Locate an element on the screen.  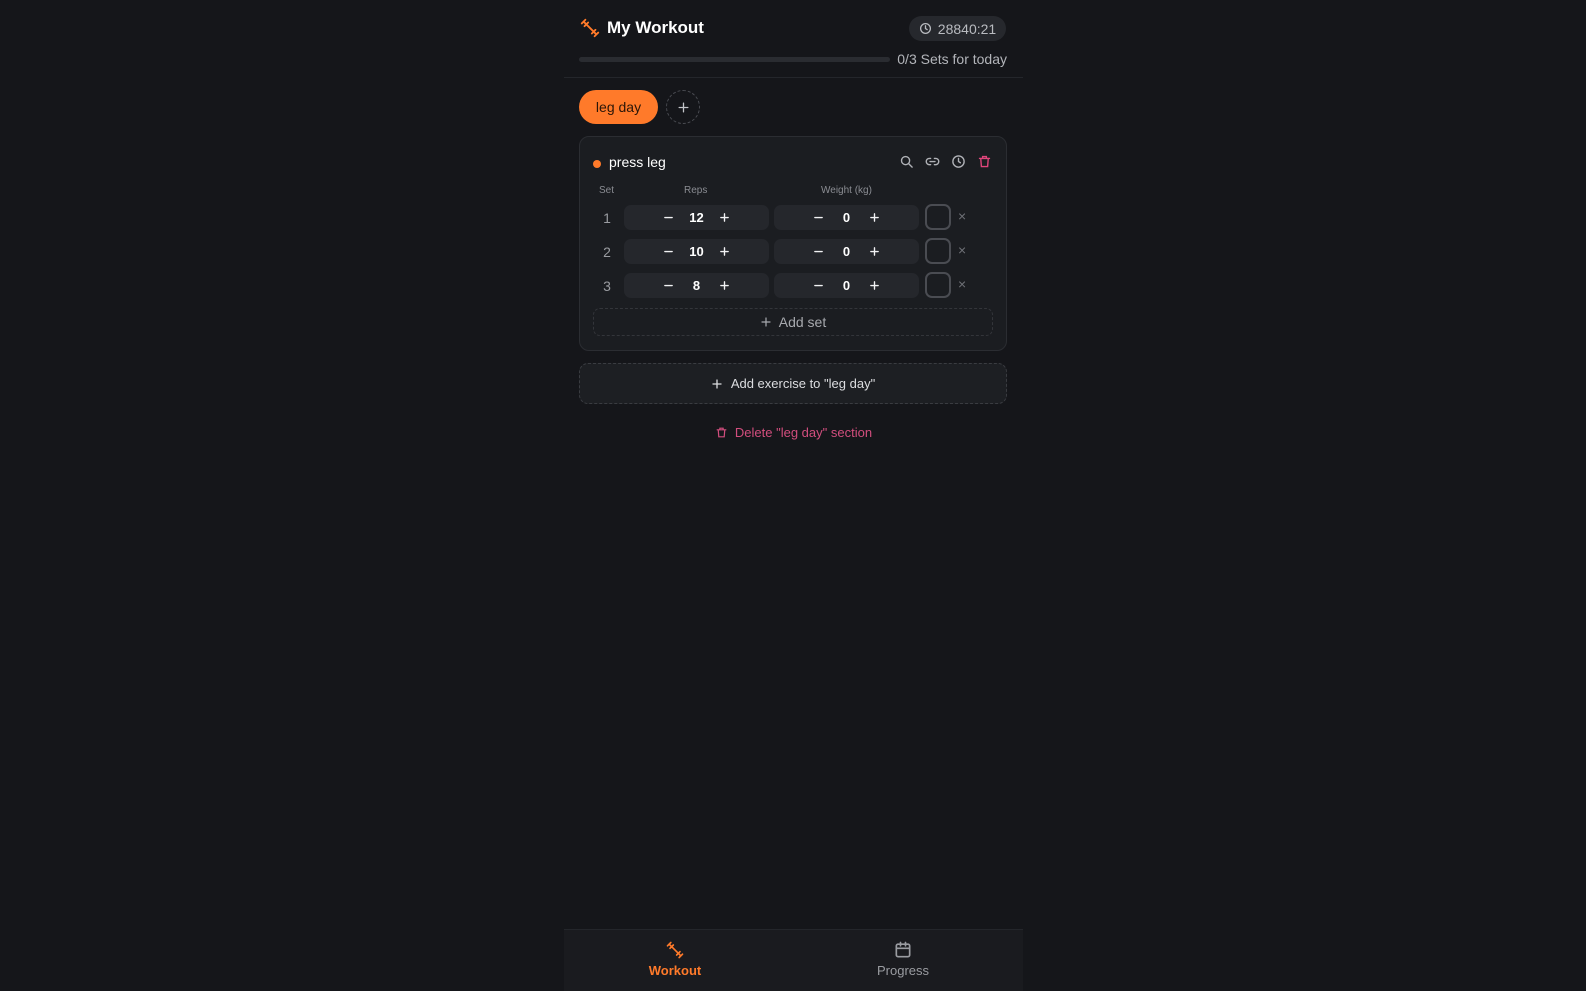
history-icon is located at coordinates (958, 161).